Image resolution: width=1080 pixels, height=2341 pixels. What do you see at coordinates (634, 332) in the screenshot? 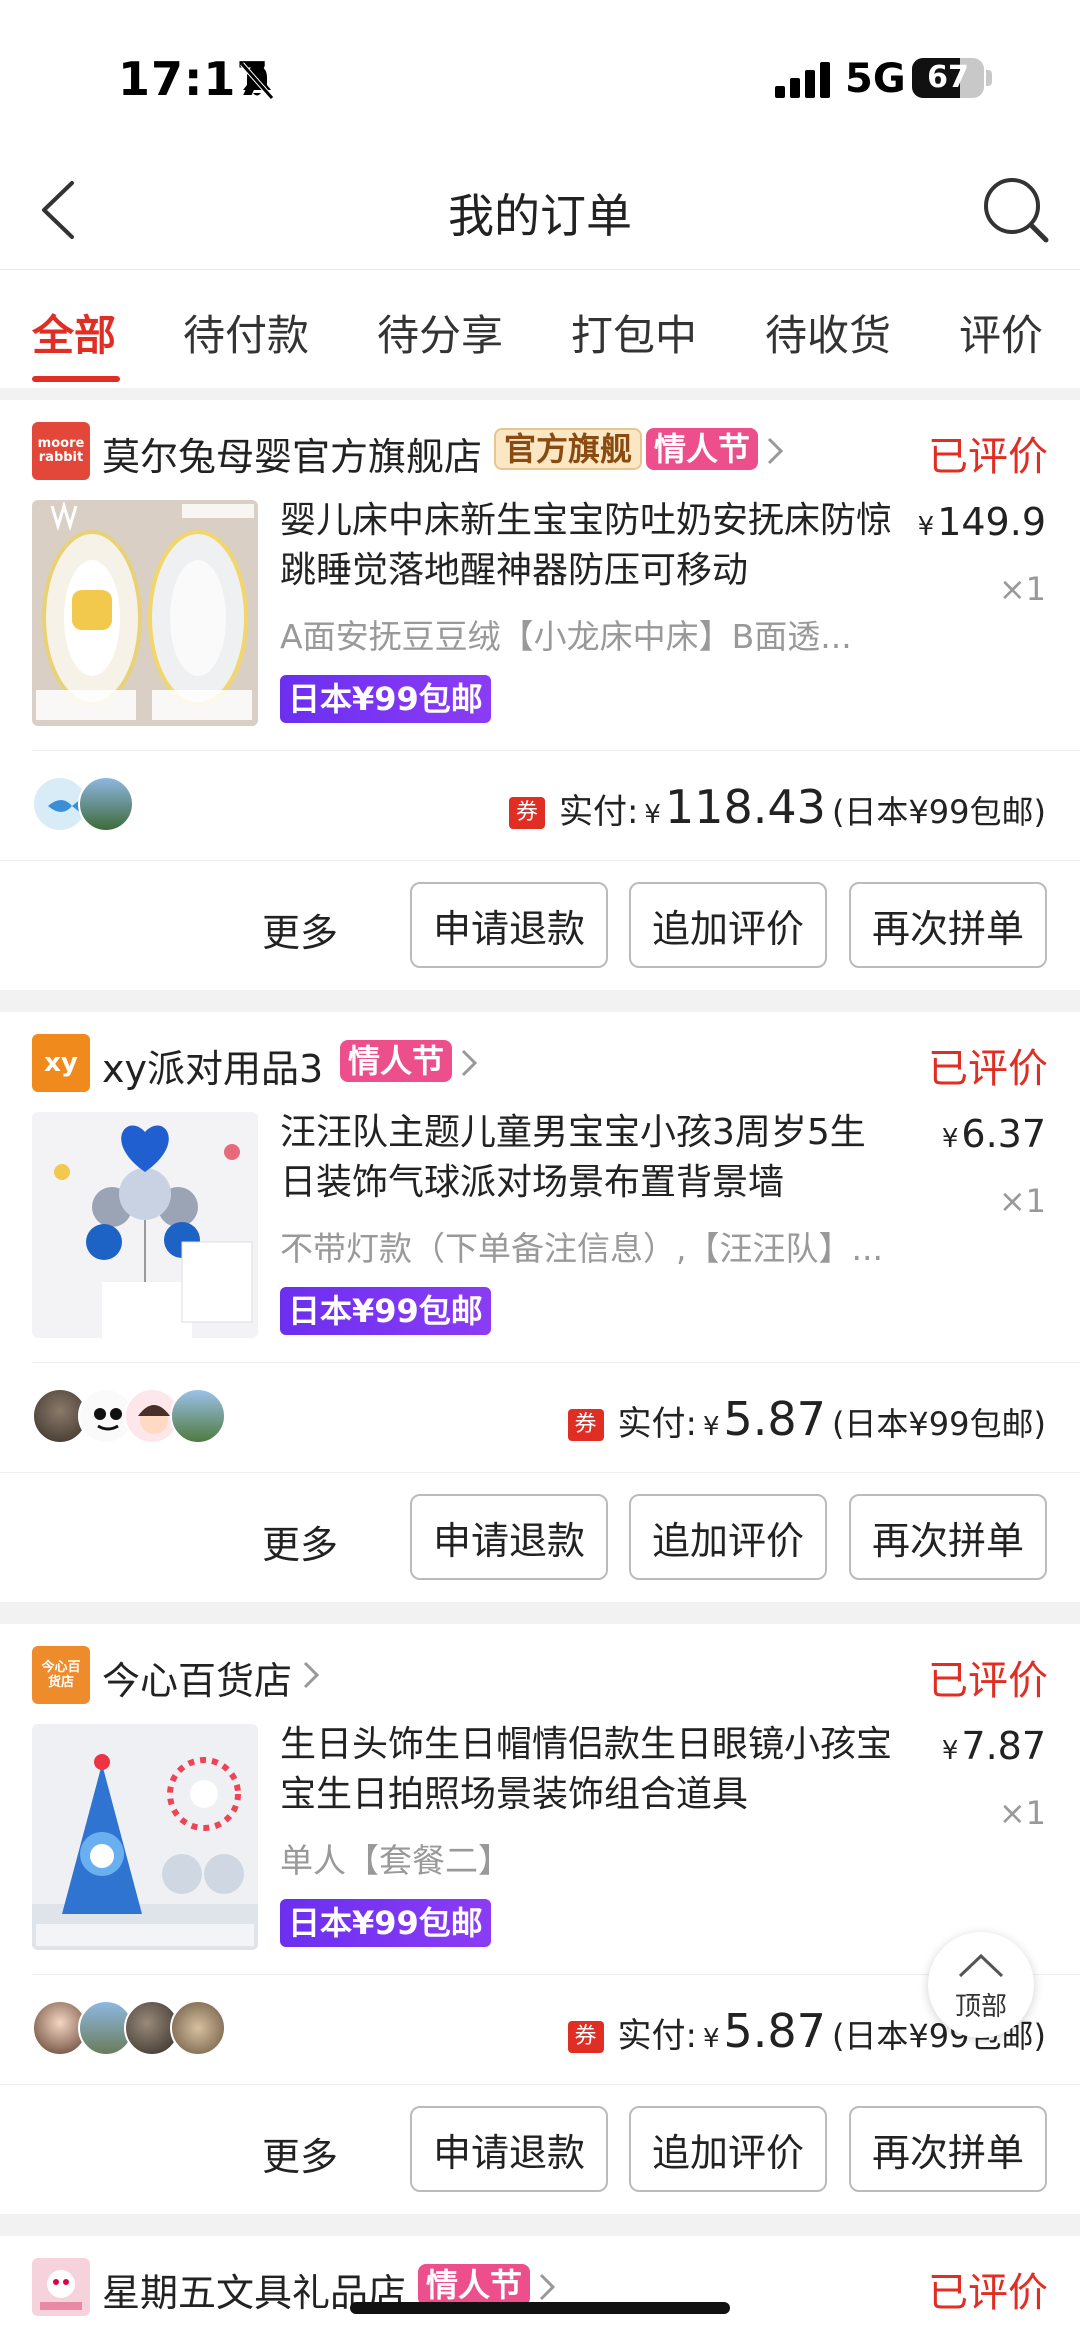
I see `tab-packing: 打包中` at bounding box center [634, 332].